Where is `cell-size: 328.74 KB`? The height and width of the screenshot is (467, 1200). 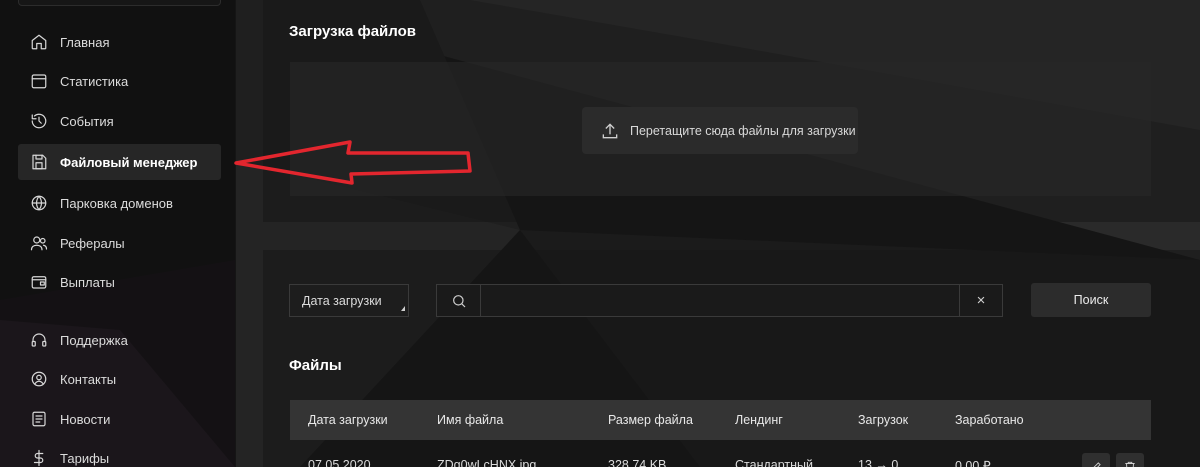 cell-size: 328.74 KB is located at coordinates (637, 462).